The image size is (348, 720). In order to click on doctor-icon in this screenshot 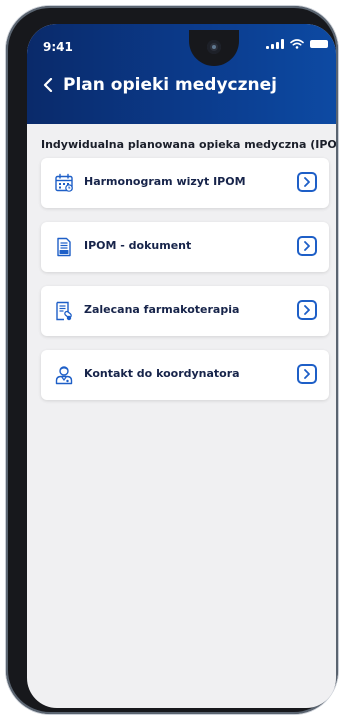, I will do `click(64, 375)`.